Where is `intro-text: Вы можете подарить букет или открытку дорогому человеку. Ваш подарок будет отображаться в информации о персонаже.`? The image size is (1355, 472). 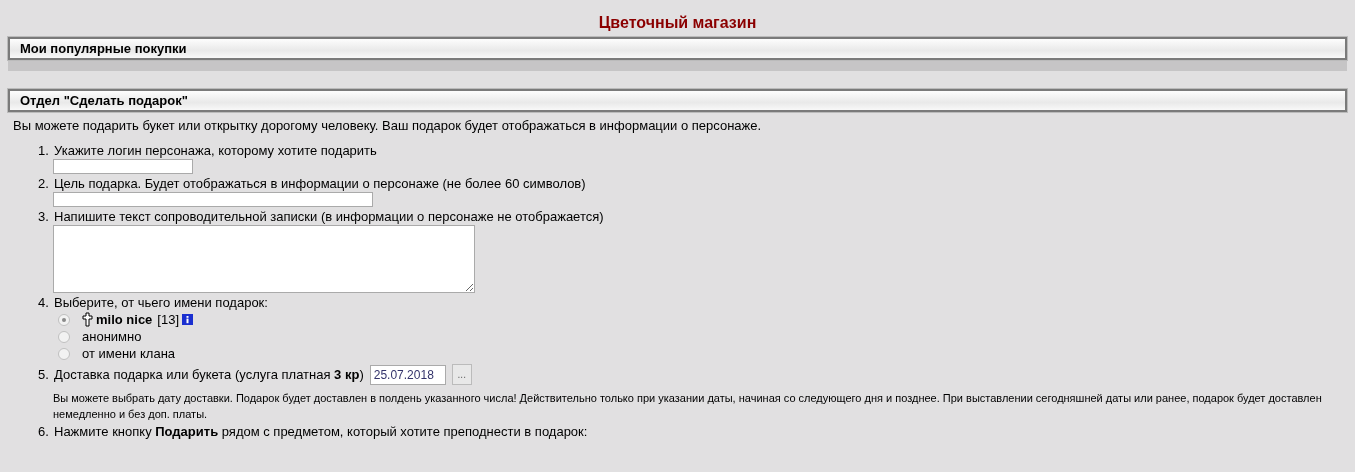 intro-text: Вы можете подарить букет или открытку дорогому человеку. Ваш подарок будет отображаться в информации о персонаже. is located at coordinates (388, 125).